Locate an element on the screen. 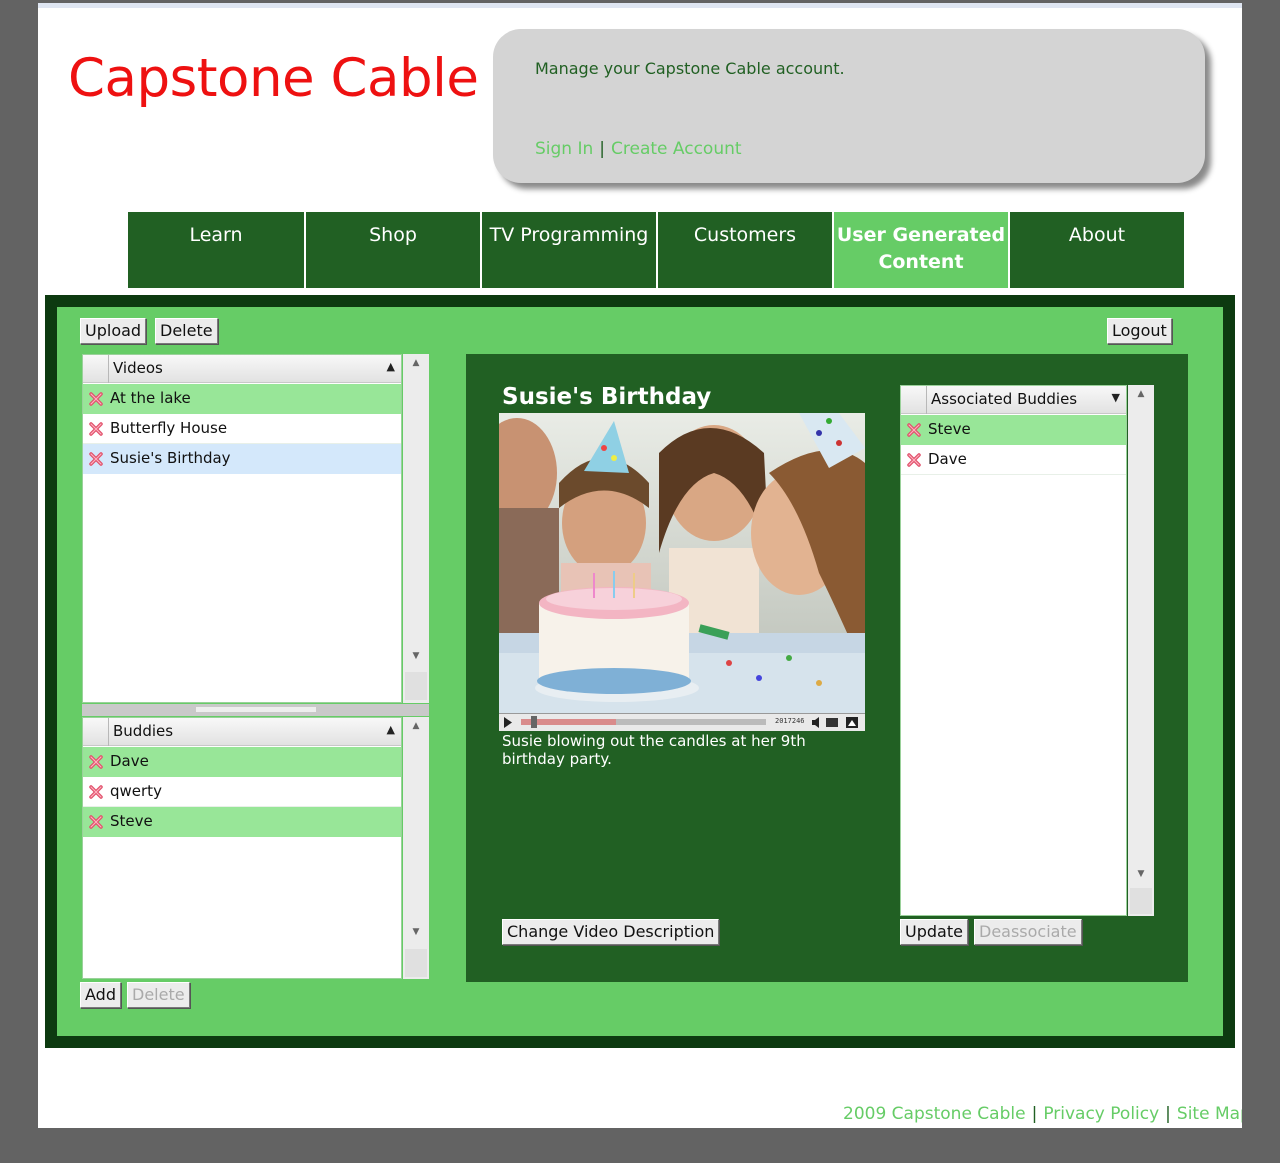  update-button: Update is located at coordinates (934, 932).